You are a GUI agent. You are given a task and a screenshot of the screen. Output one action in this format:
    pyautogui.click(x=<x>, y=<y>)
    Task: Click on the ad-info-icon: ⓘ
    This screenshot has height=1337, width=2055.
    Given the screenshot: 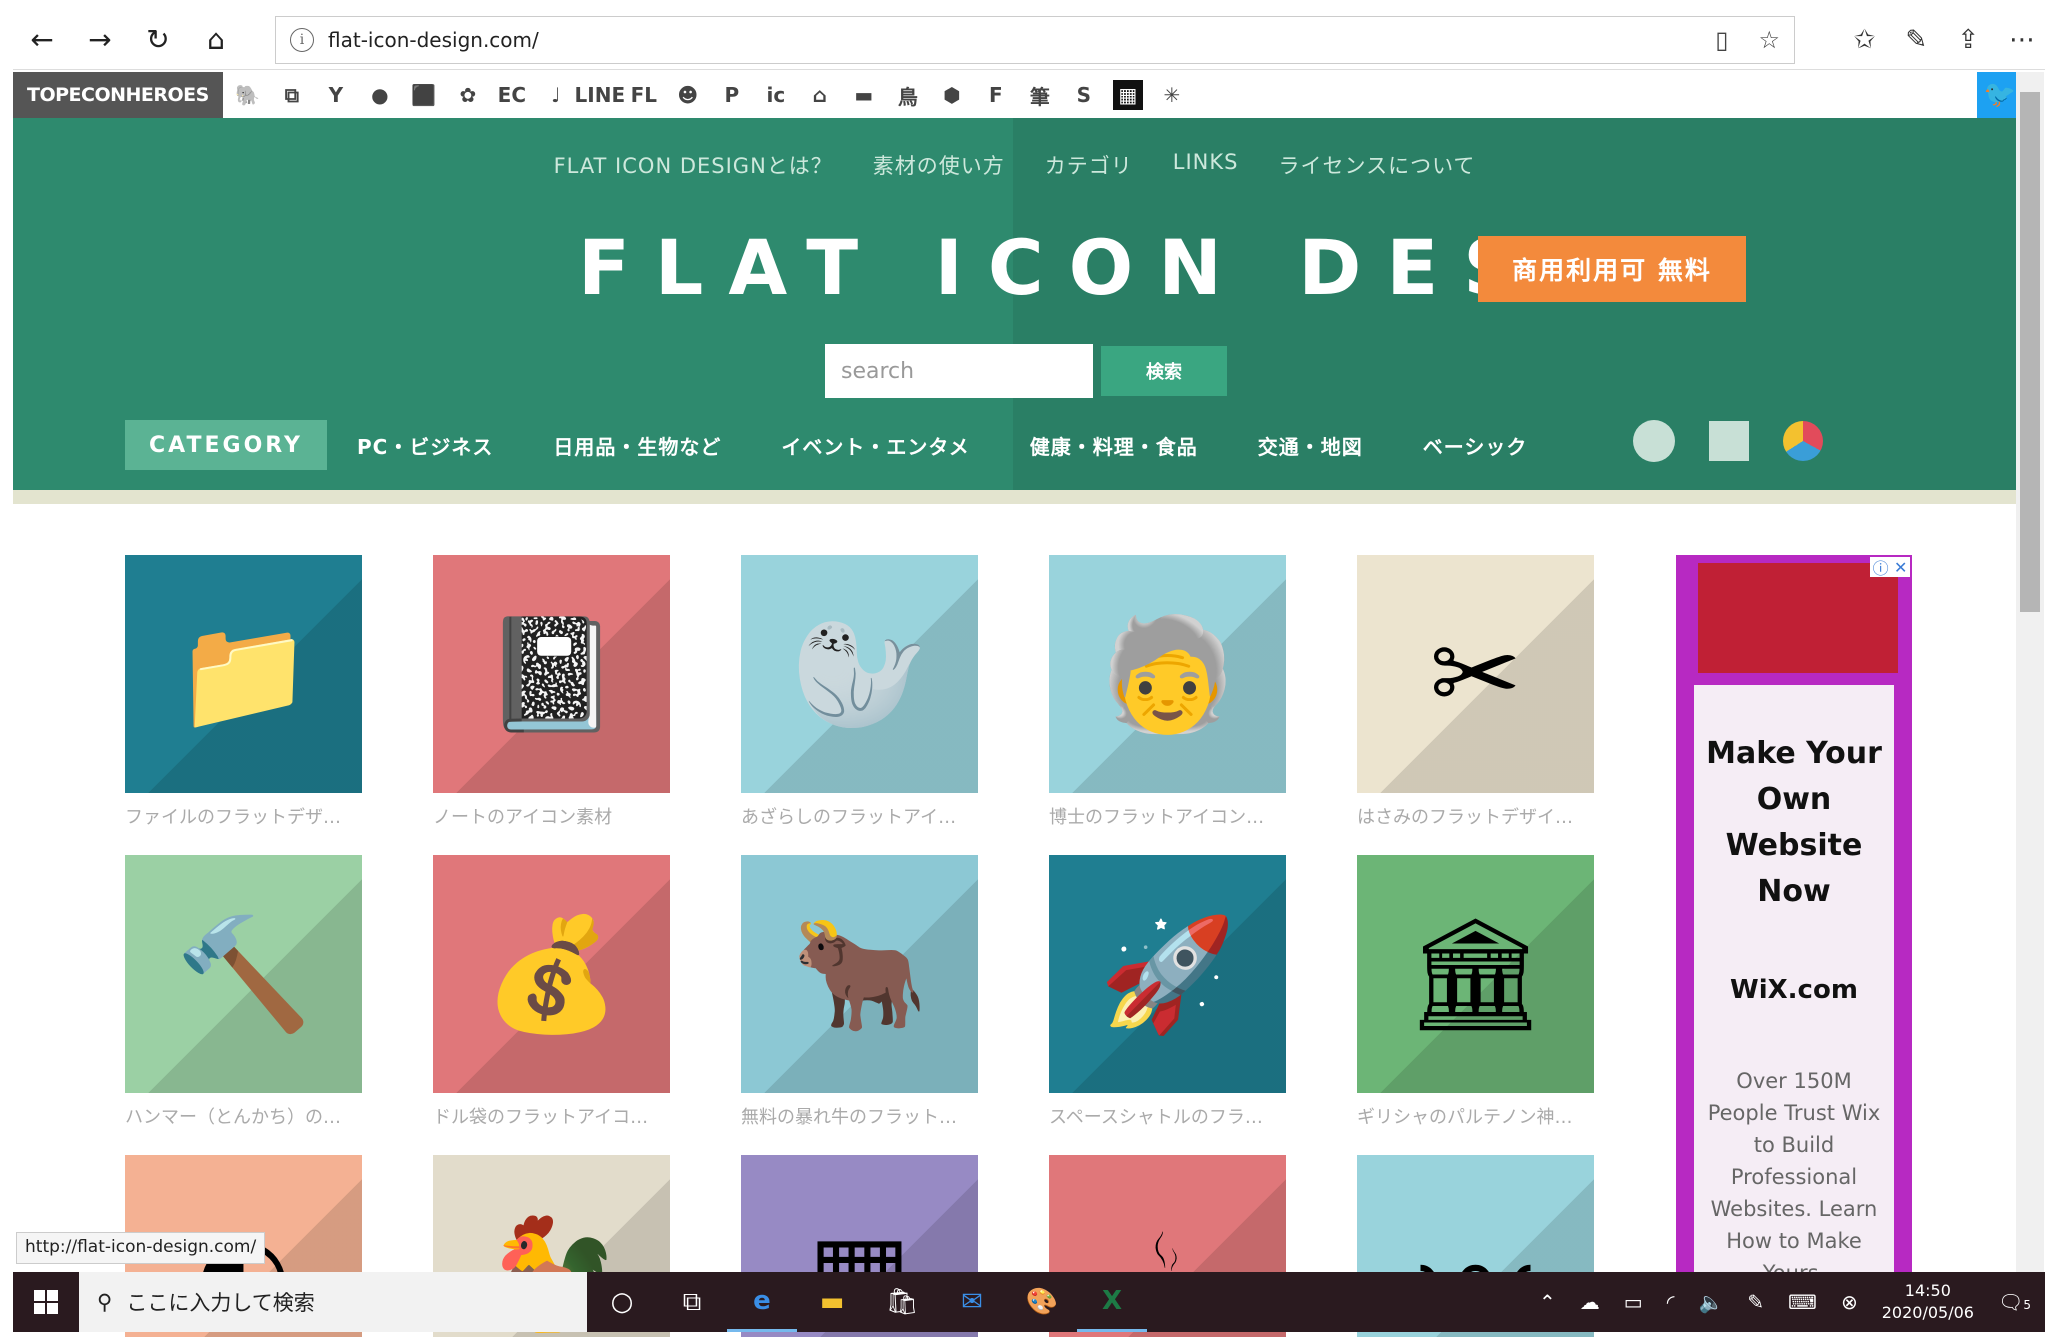 What is the action you would take?
    pyautogui.click(x=1881, y=567)
    